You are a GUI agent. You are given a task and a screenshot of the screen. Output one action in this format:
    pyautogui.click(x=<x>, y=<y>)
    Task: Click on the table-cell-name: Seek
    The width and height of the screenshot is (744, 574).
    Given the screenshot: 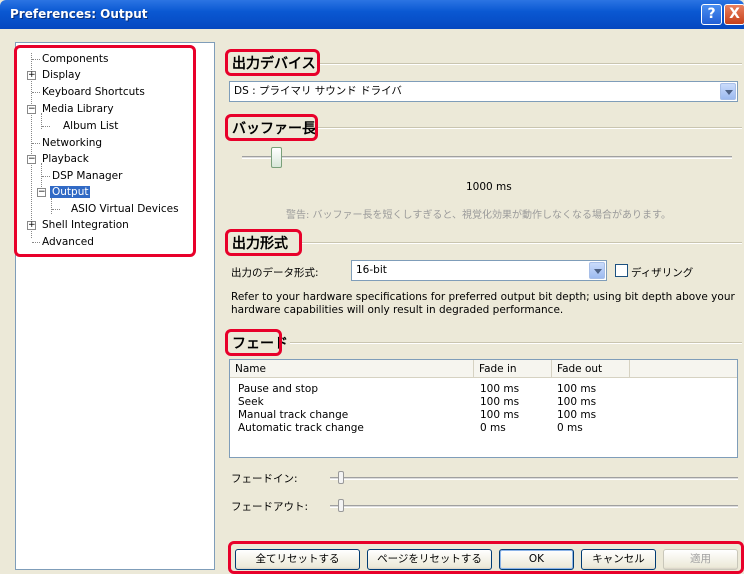 What is the action you would take?
    pyautogui.click(x=251, y=402)
    